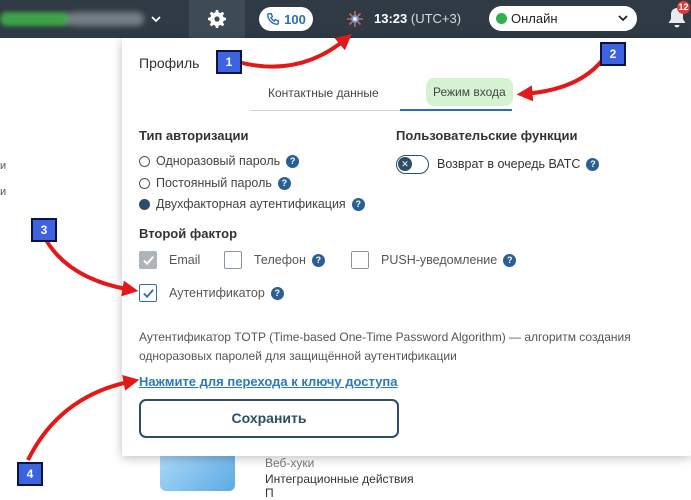 The width and height of the screenshot is (691, 500). Describe the element at coordinates (613, 54) in the screenshot. I see `annotation-badge-2: 2` at that location.